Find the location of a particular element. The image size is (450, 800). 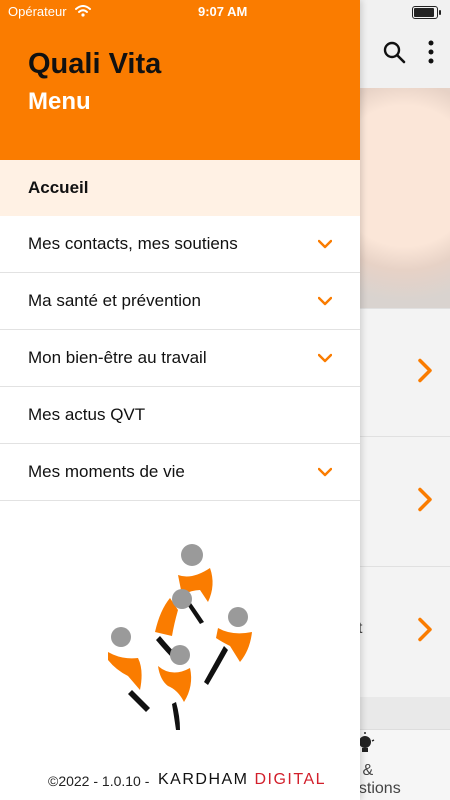

menu-item-label: Mes contacts, mes soutiens is located at coordinates (133, 243).